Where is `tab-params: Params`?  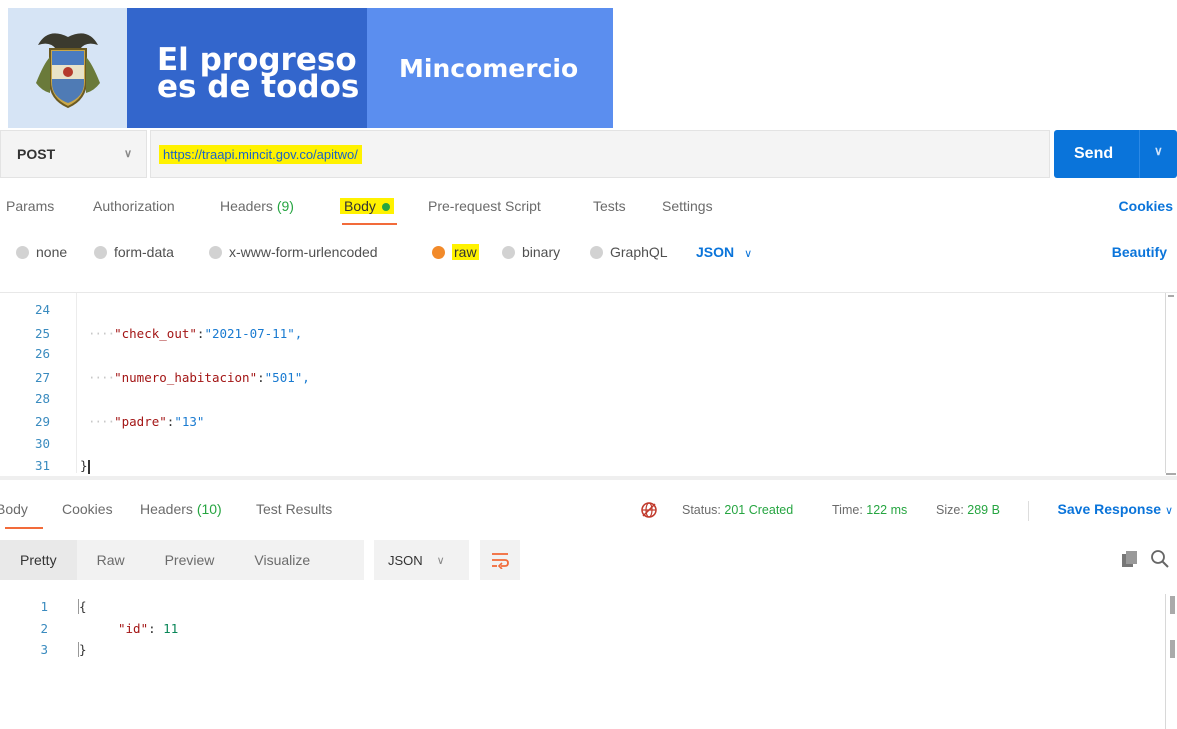
tab-params: Params is located at coordinates (30, 206).